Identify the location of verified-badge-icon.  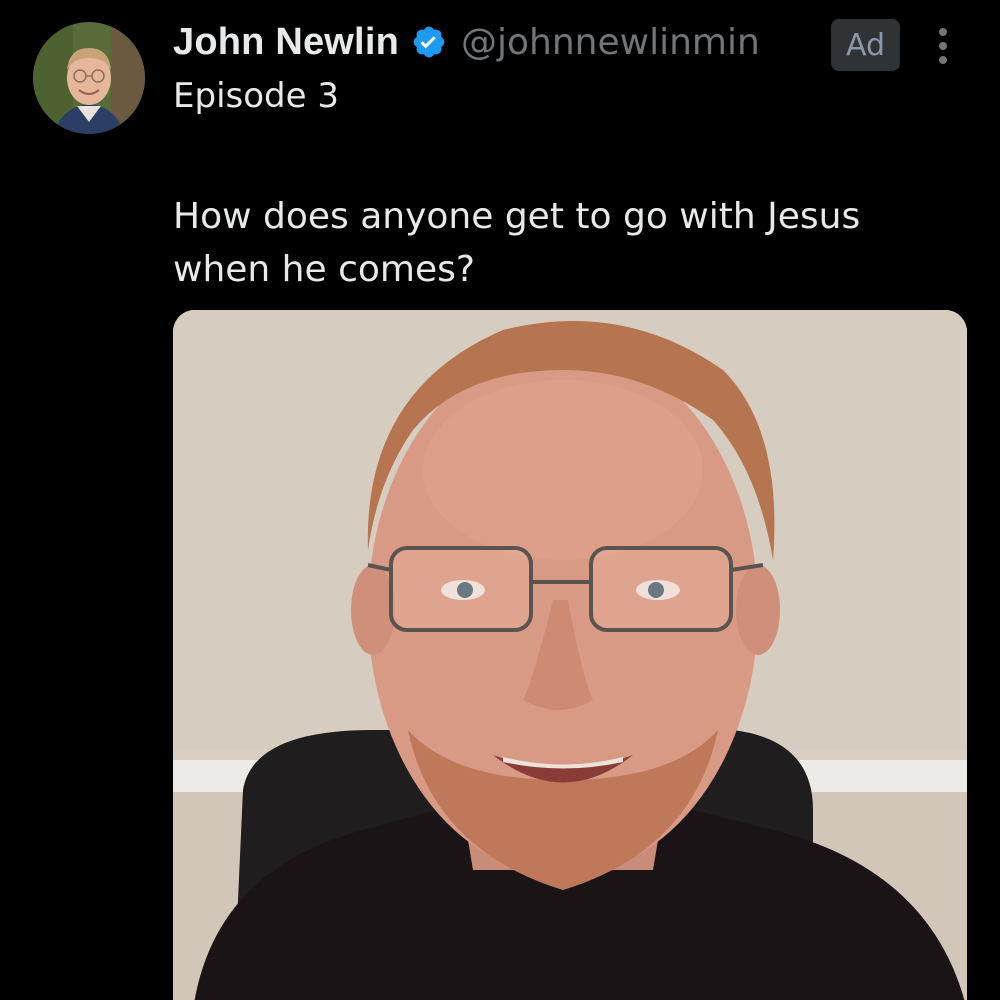
(429, 42).